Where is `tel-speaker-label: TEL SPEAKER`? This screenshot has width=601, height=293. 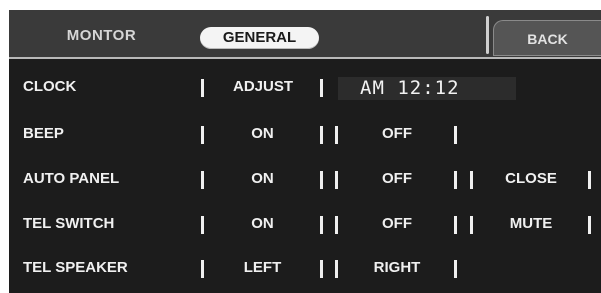 tel-speaker-label: TEL SPEAKER is located at coordinates (75, 267).